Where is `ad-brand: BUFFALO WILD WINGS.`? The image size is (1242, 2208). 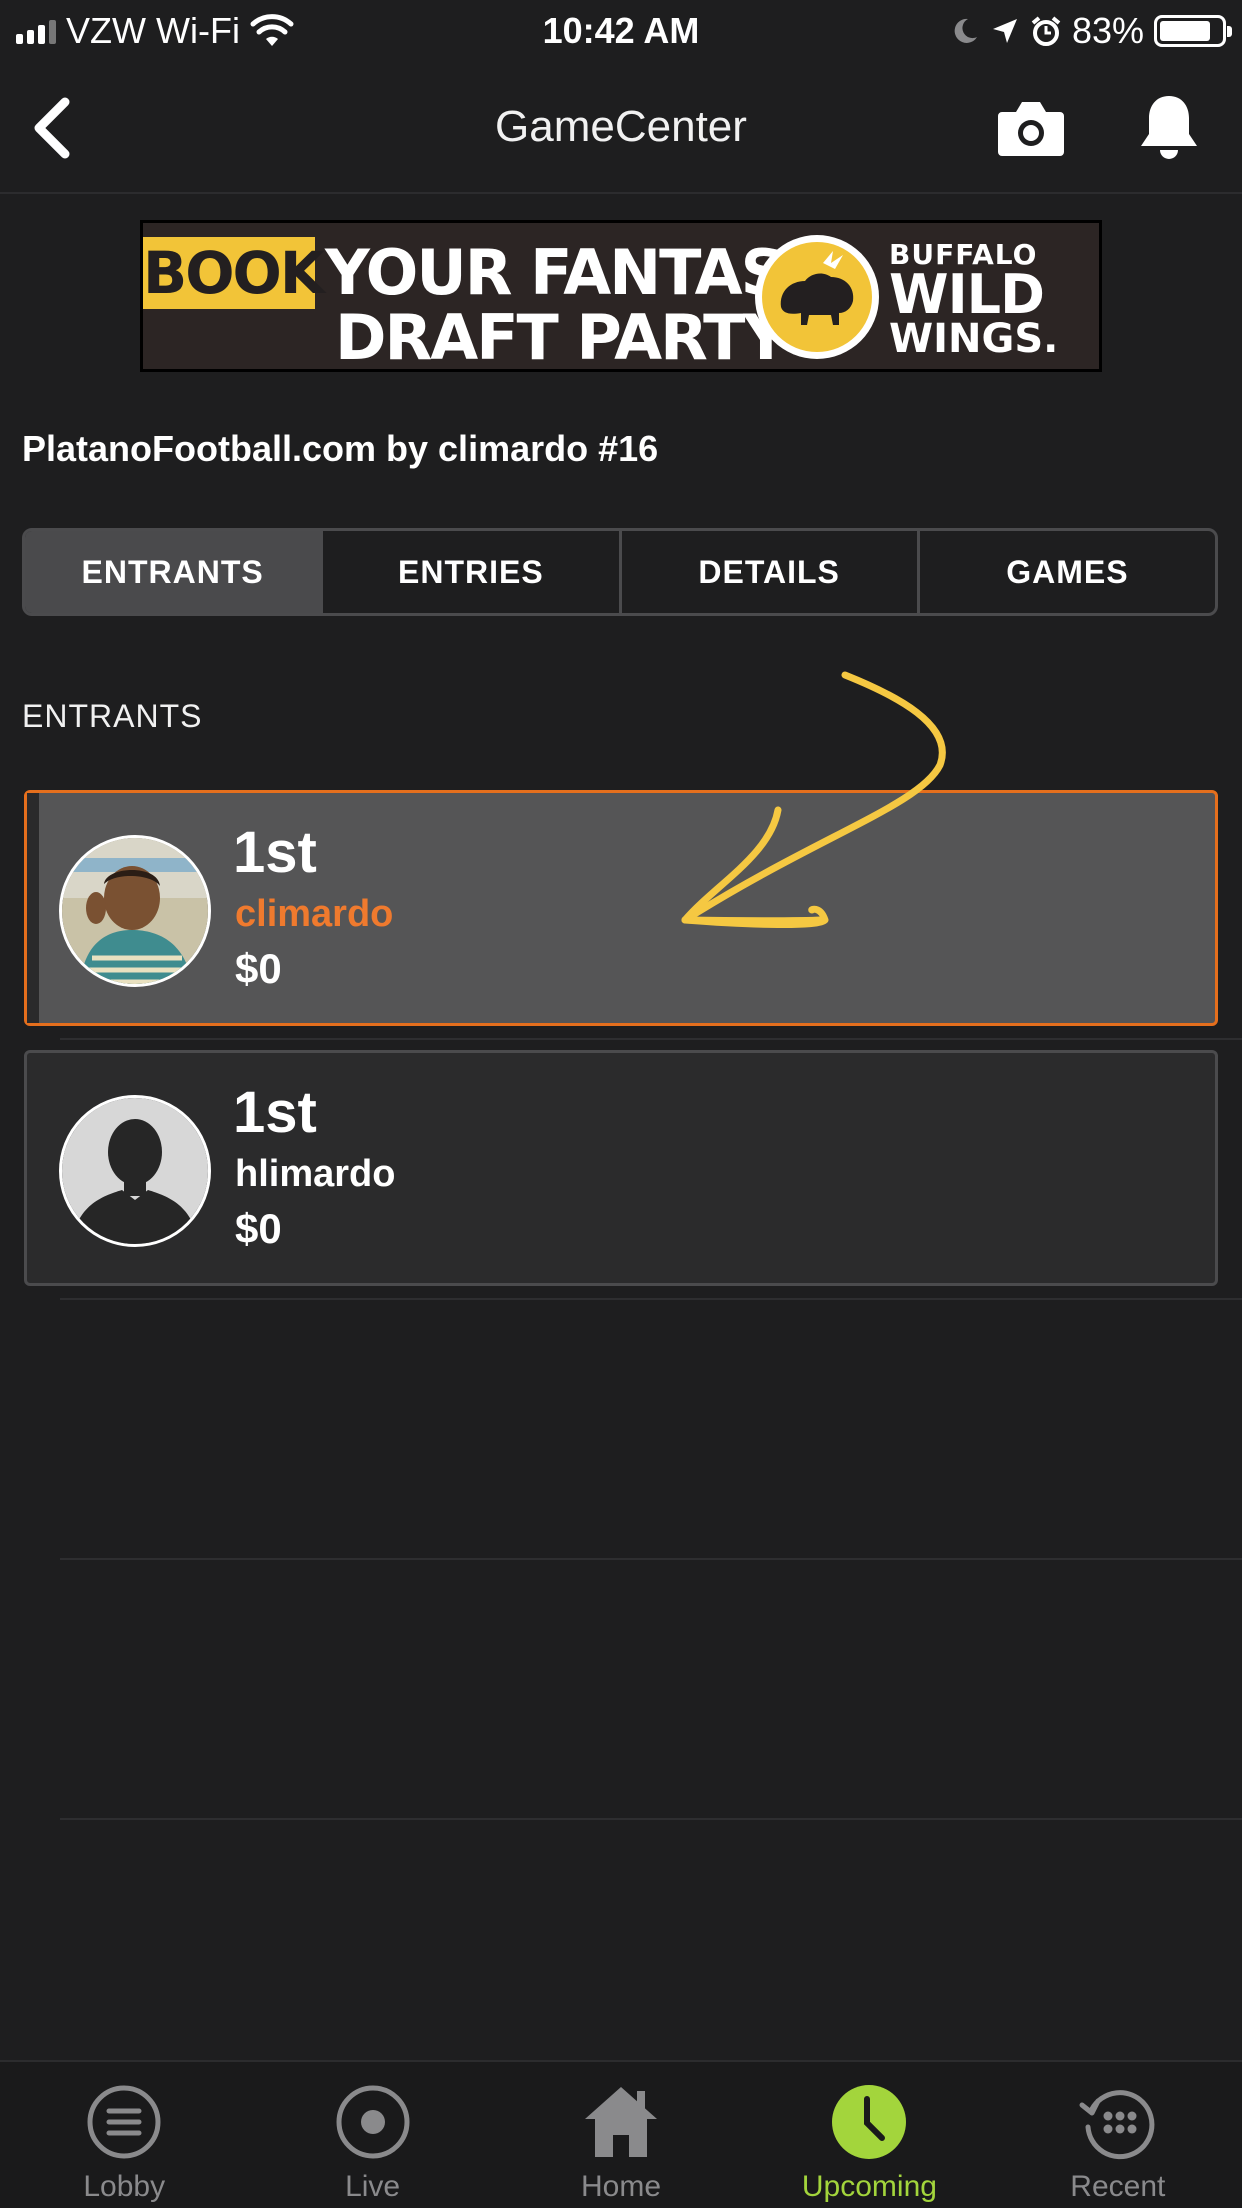
ad-brand: BUFFALO WILD WINGS. is located at coordinates (989, 300).